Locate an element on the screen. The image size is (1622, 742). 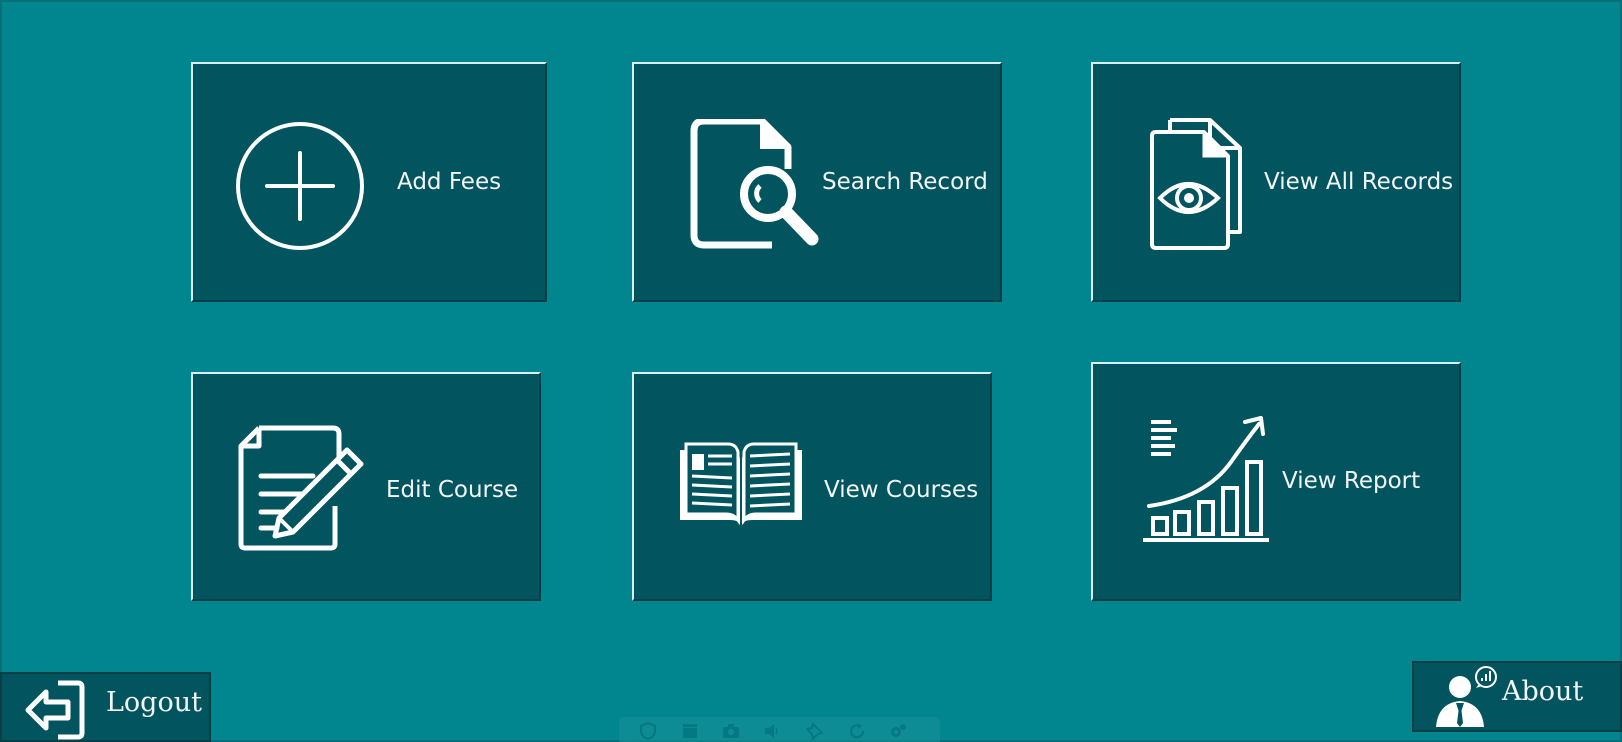
edit-course-label: Edit Course is located at coordinates (452, 490).